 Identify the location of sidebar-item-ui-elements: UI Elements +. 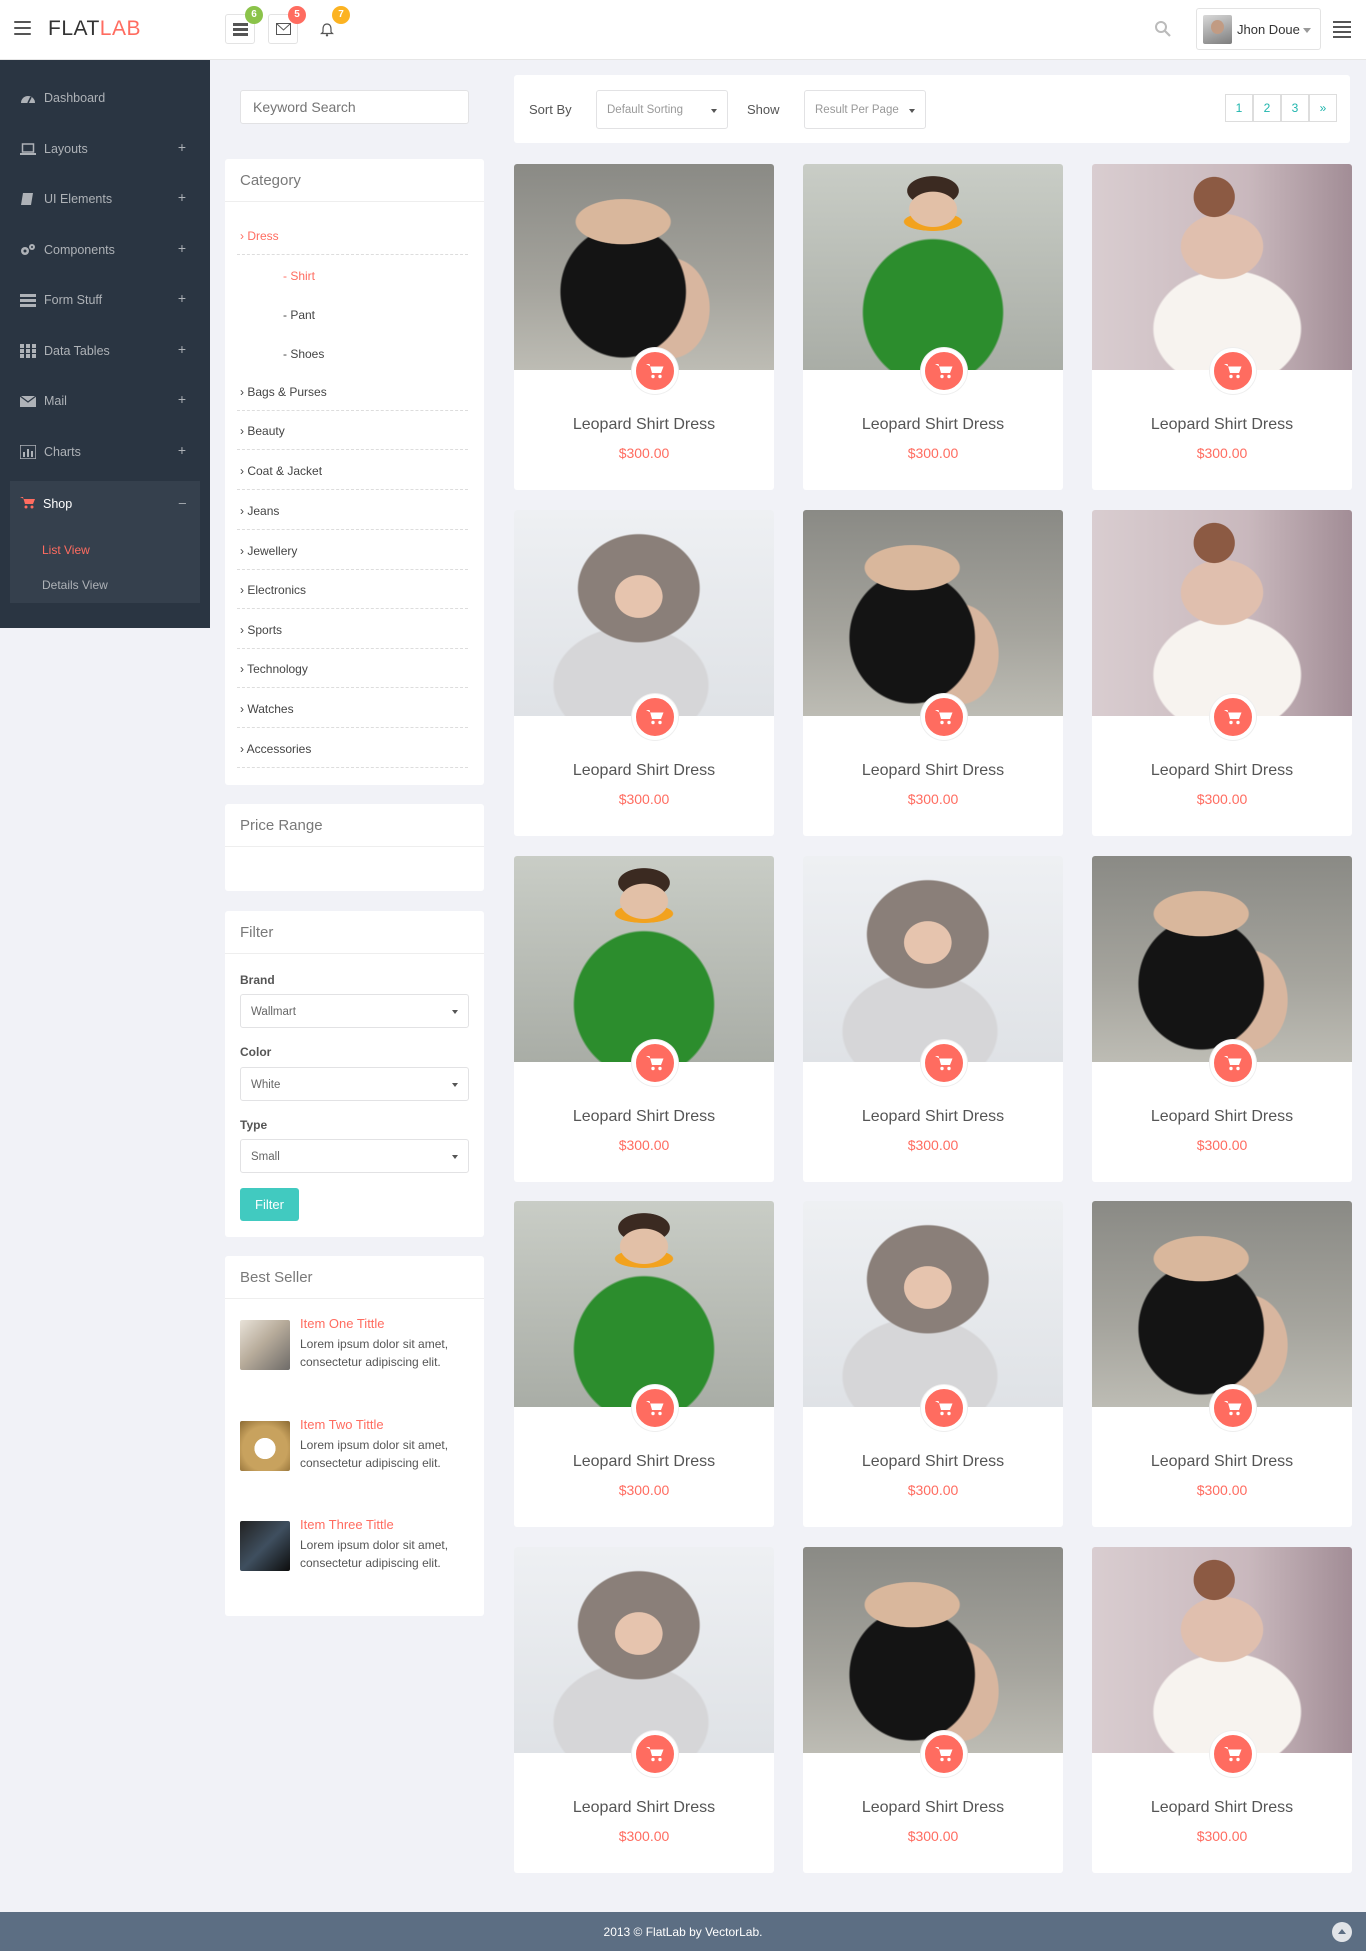
(105, 199).